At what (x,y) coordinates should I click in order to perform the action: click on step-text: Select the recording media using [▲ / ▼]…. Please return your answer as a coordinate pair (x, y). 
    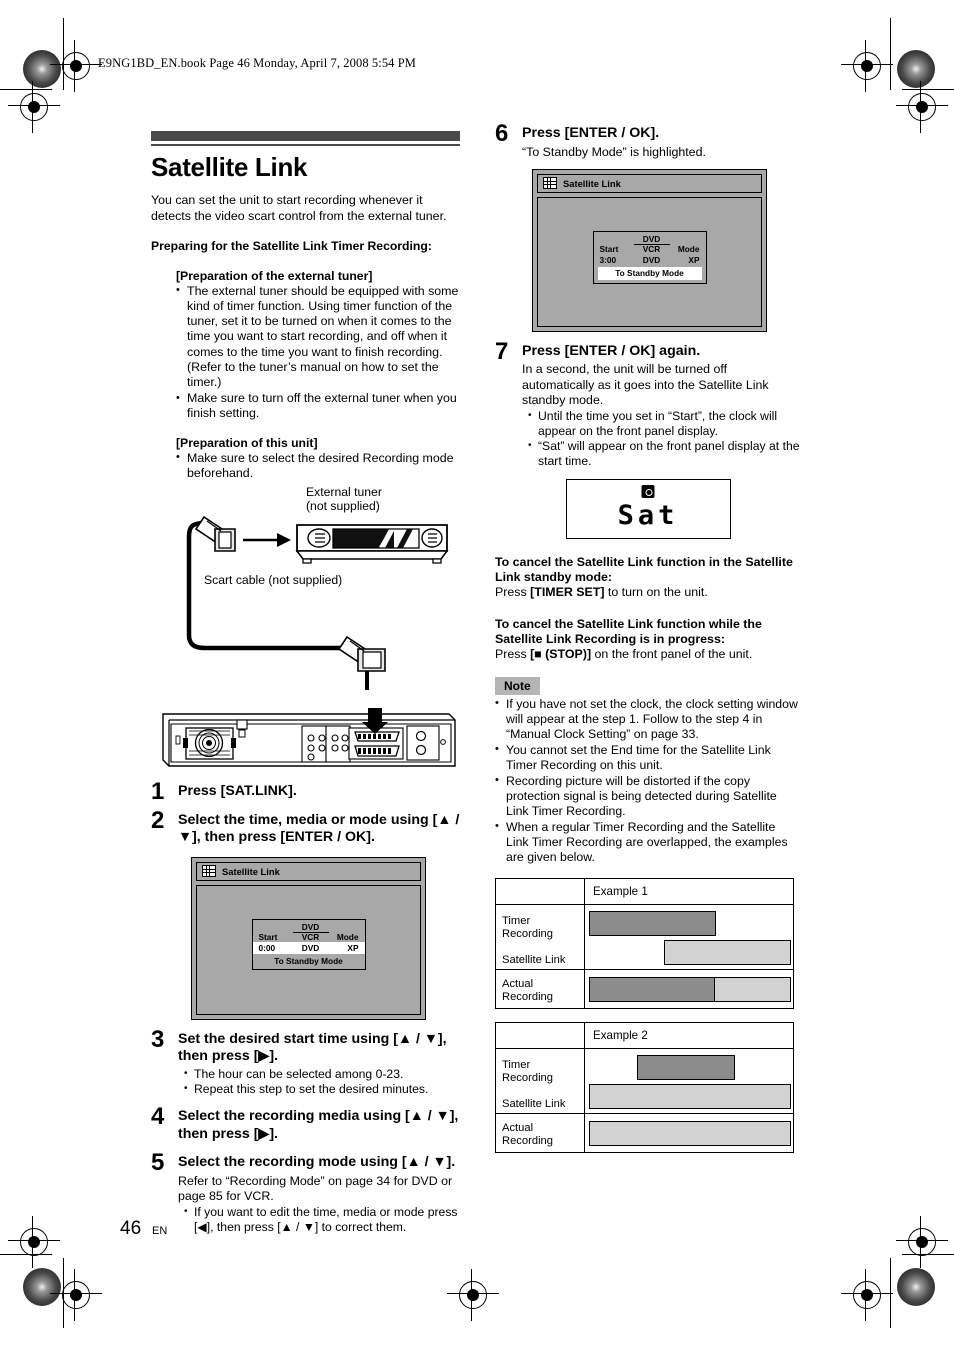
    Looking at the image, I should click on (318, 1125).